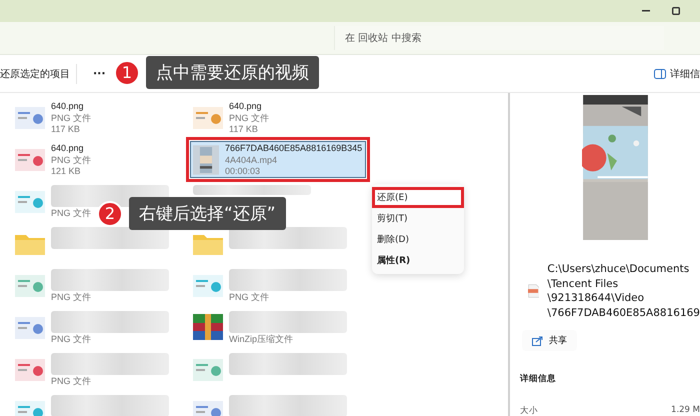  What do you see at coordinates (66, 172) in the screenshot?
I see `file-info: 121 KB` at bounding box center [66, 172].